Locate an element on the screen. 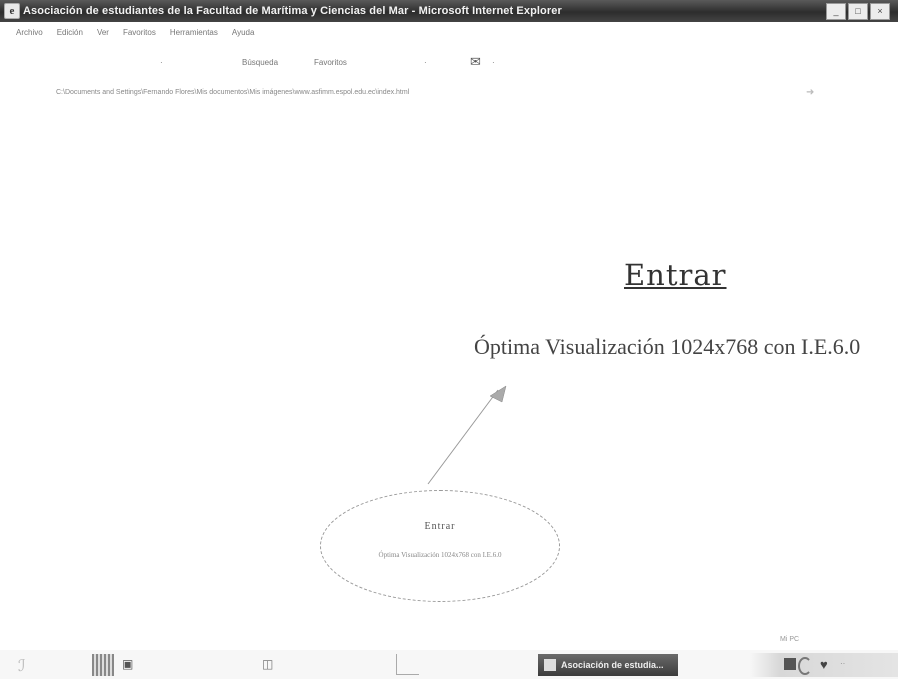  tray-icon is located at coordinates (790, 664).